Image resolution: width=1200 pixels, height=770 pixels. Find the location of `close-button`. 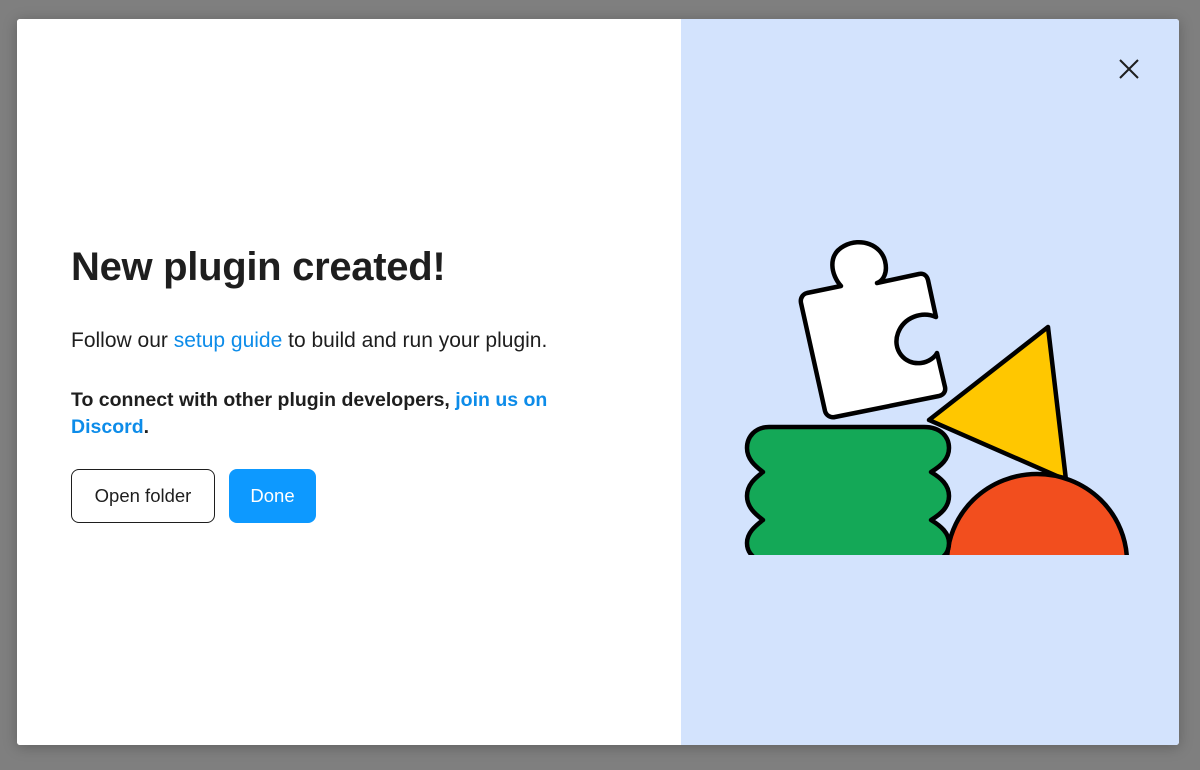

close-button is located at coordinates (1129, 69).